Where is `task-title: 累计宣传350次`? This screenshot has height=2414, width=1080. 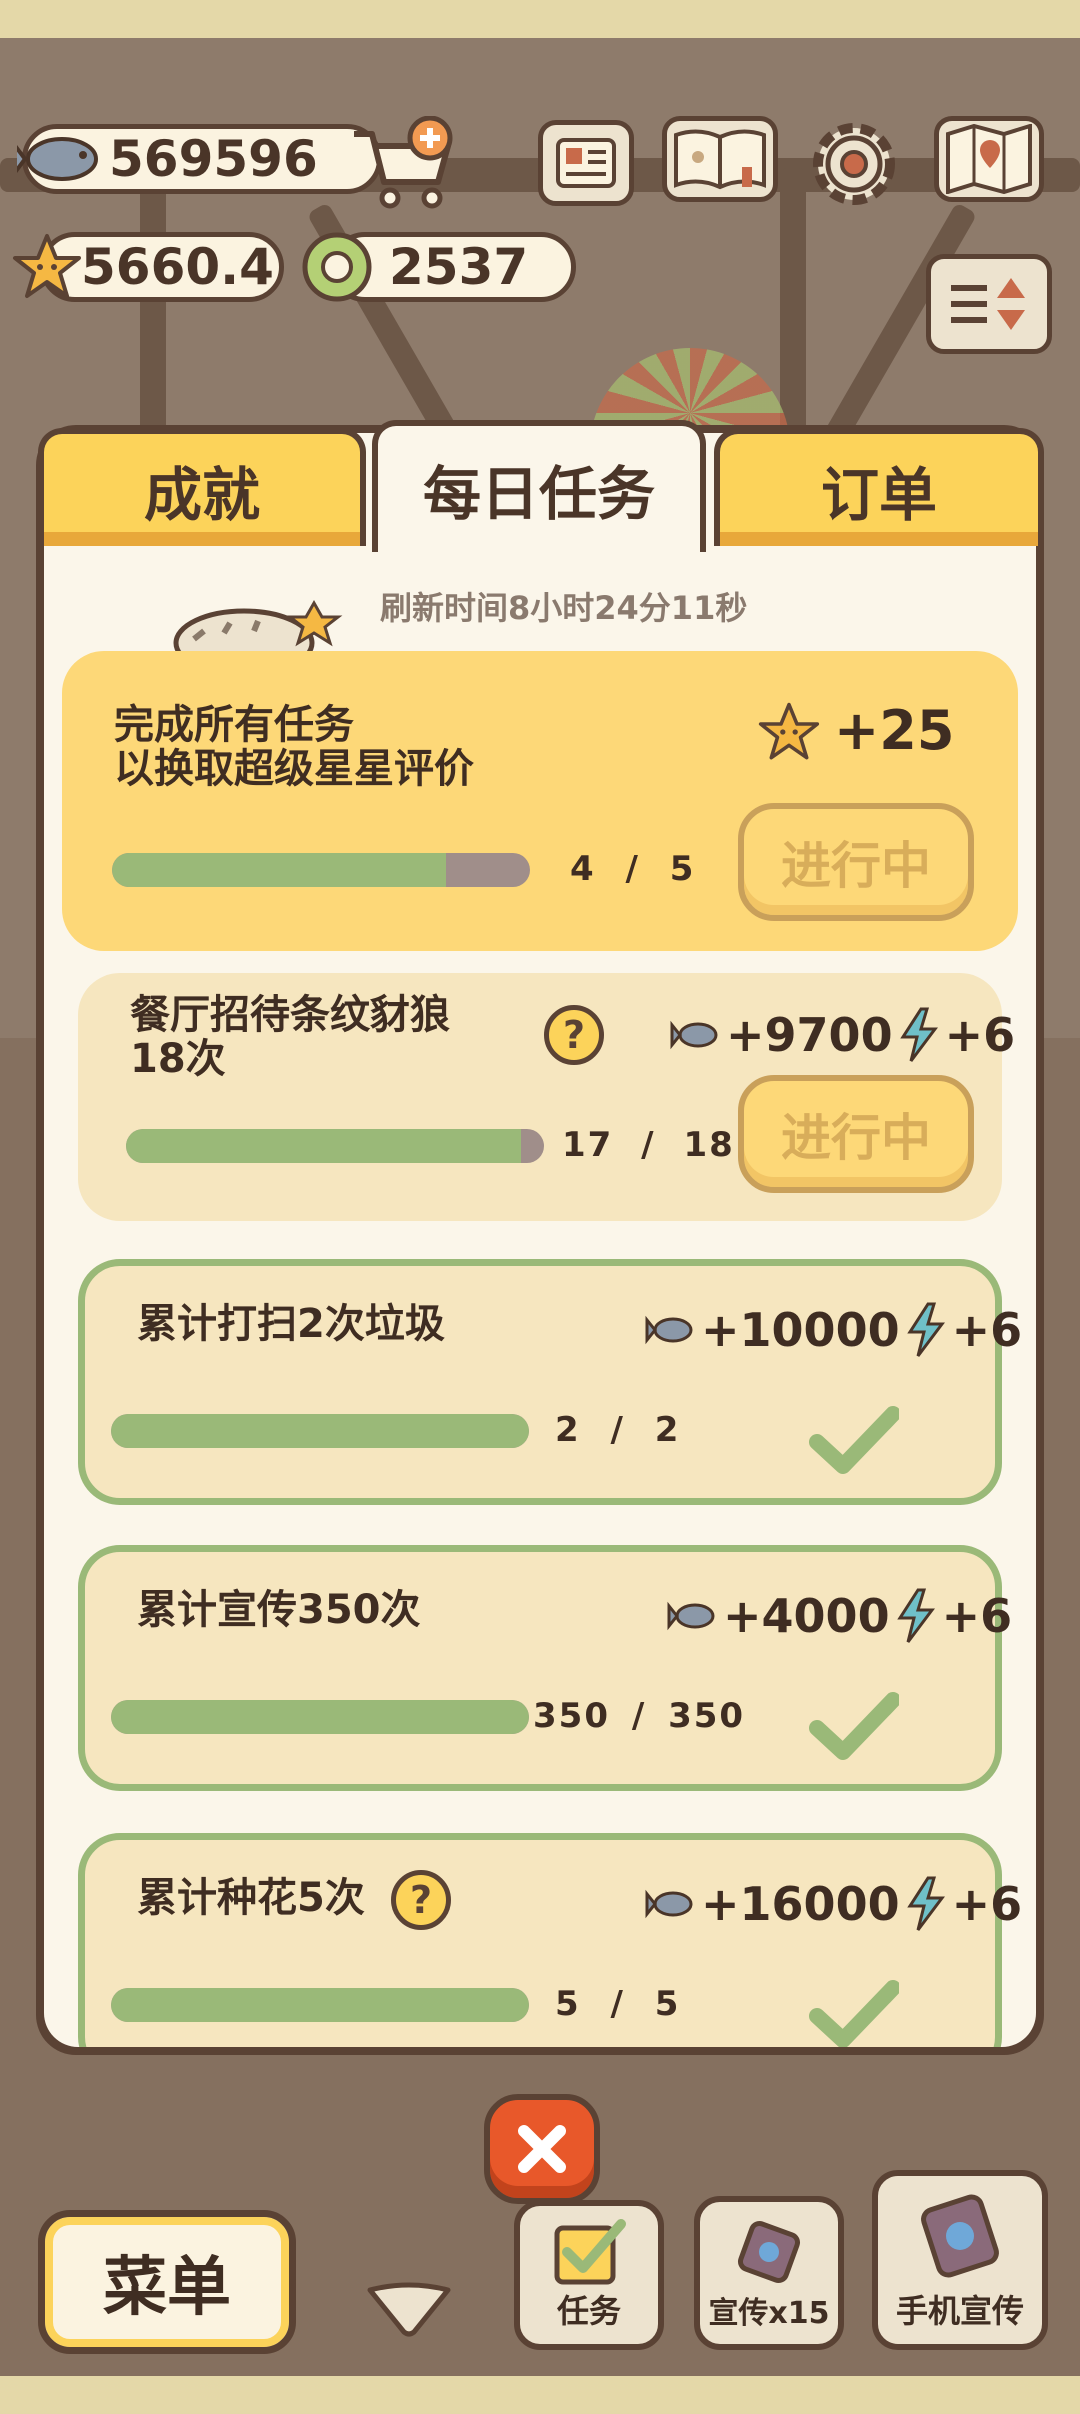
task-title: 累计宣传350次 is located at coordinates (279, 1610).